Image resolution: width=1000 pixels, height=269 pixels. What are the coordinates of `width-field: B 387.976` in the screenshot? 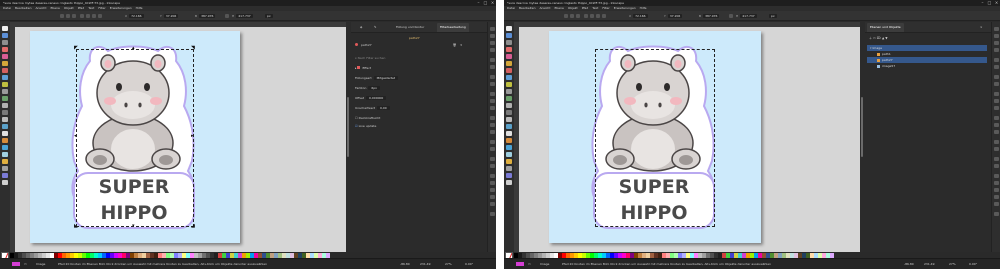 It's located at (205, 16).